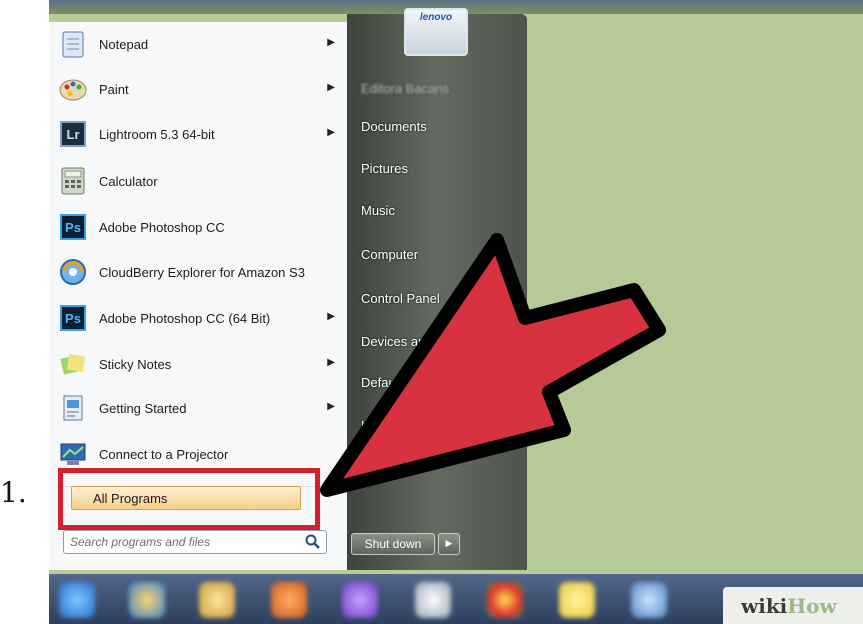 The width and height of the screenshot is (863, 624). I want to click on shutdown-button: Shut down, so click(393, 544).